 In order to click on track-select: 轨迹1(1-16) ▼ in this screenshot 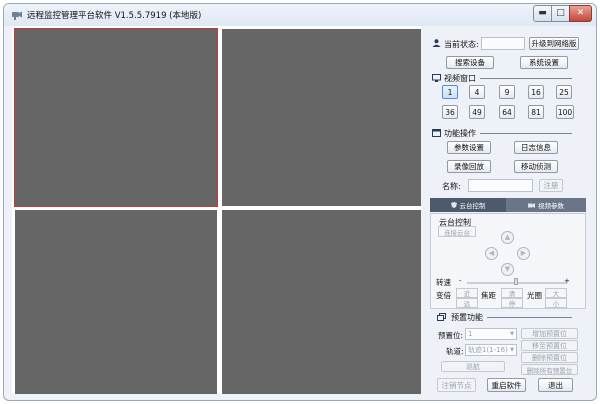, I will do `click(491, 350)`.